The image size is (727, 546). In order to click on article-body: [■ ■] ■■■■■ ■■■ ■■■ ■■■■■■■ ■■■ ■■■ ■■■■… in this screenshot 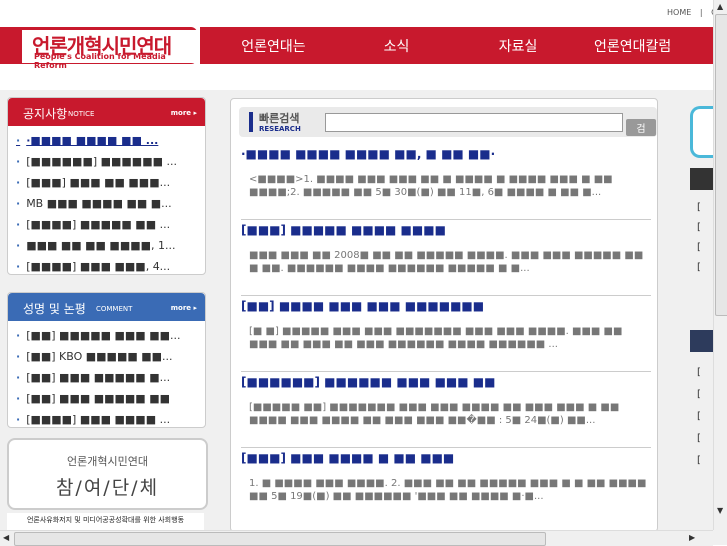, I will do `click(436, 338)`.